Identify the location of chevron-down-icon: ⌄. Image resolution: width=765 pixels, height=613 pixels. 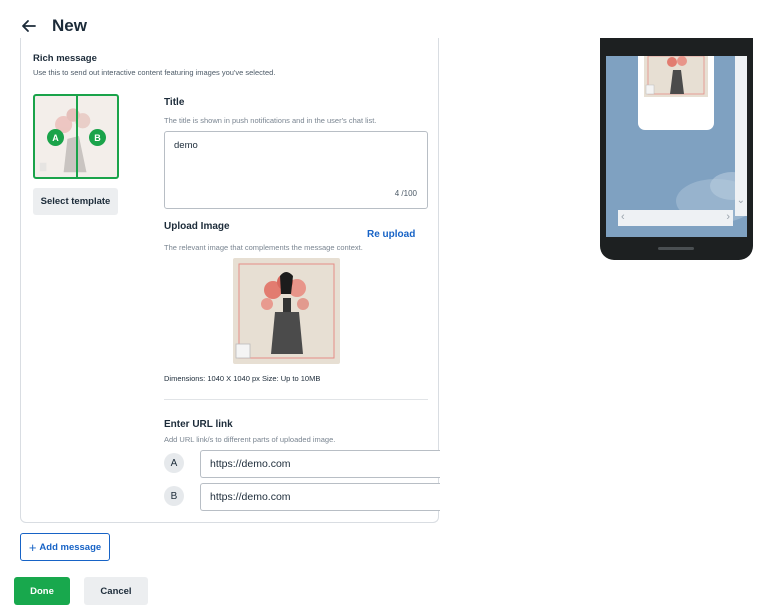
(741, 200).